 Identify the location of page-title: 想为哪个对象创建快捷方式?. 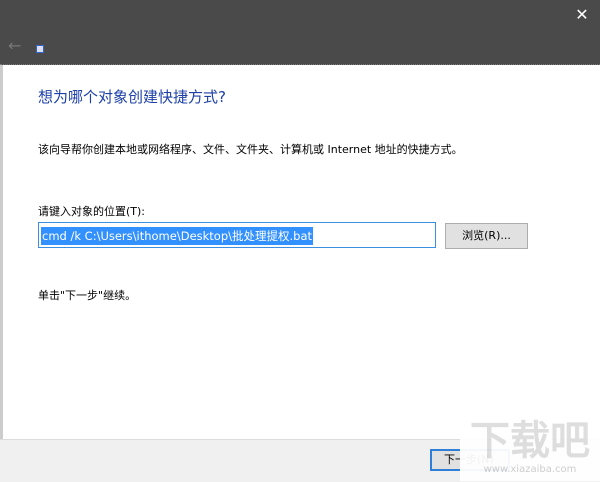
(132, 97).